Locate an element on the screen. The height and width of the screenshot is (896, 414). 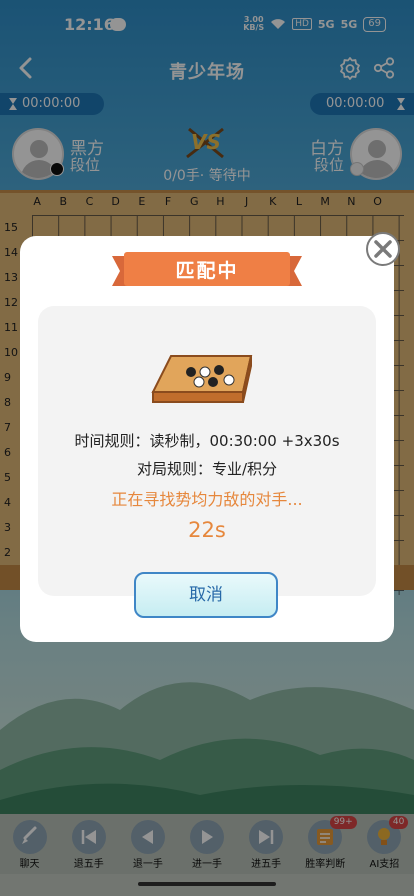
gomoku-board-icon is located at coordinates (202, 379).